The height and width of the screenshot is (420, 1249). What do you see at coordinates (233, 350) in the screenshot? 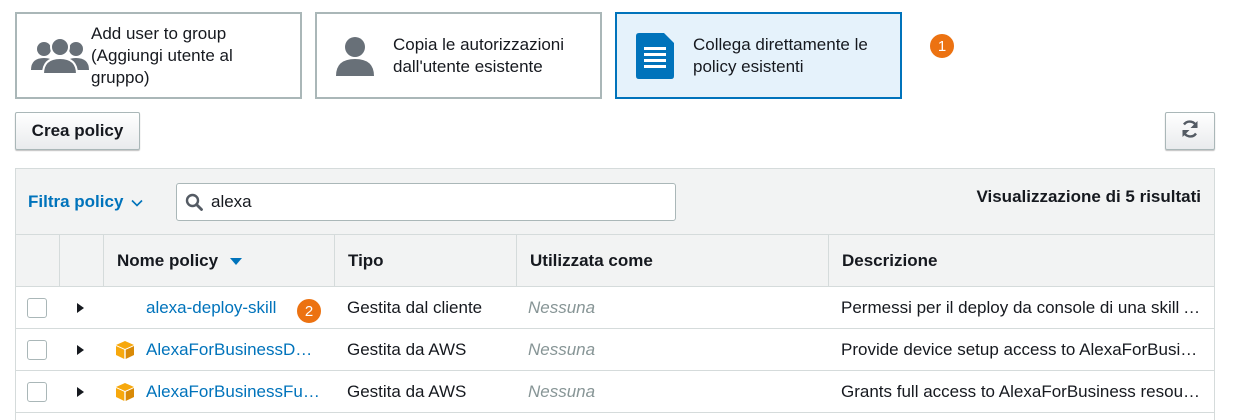
I see `policy-name-link: AlexaForBusinessDeviceSetup` at bounding box center [233, 350].